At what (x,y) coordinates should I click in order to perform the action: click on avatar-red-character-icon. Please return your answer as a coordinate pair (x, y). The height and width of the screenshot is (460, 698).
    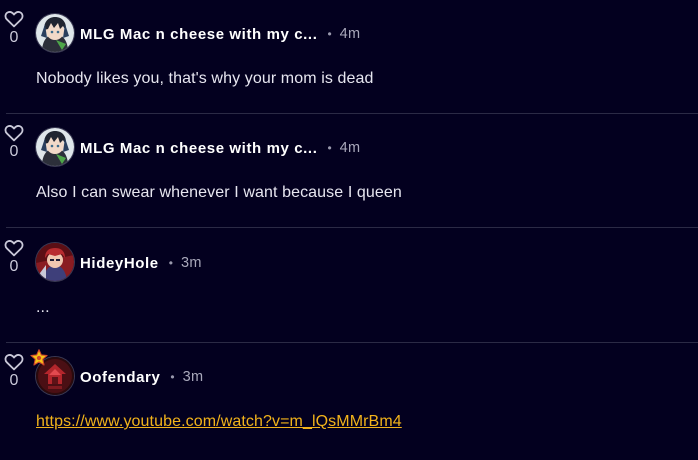
    Looking at the image, I should click on (55, 262).